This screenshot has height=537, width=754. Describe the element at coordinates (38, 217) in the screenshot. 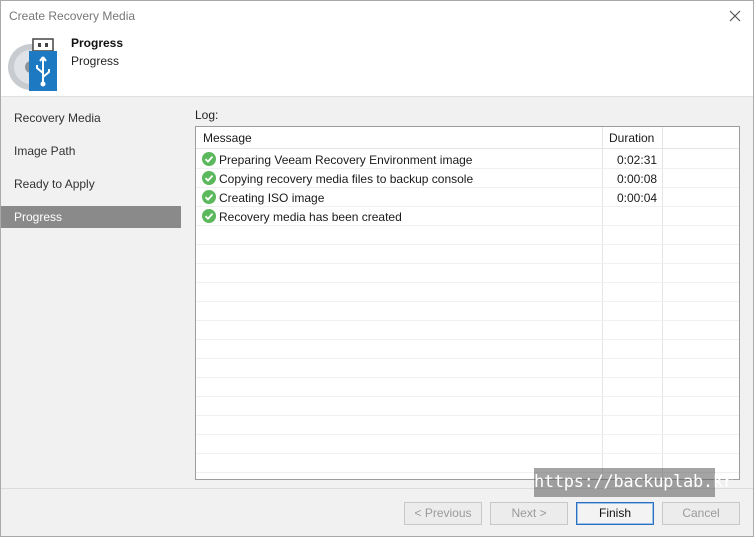

I see `nav-item-label: Progress` at that location.